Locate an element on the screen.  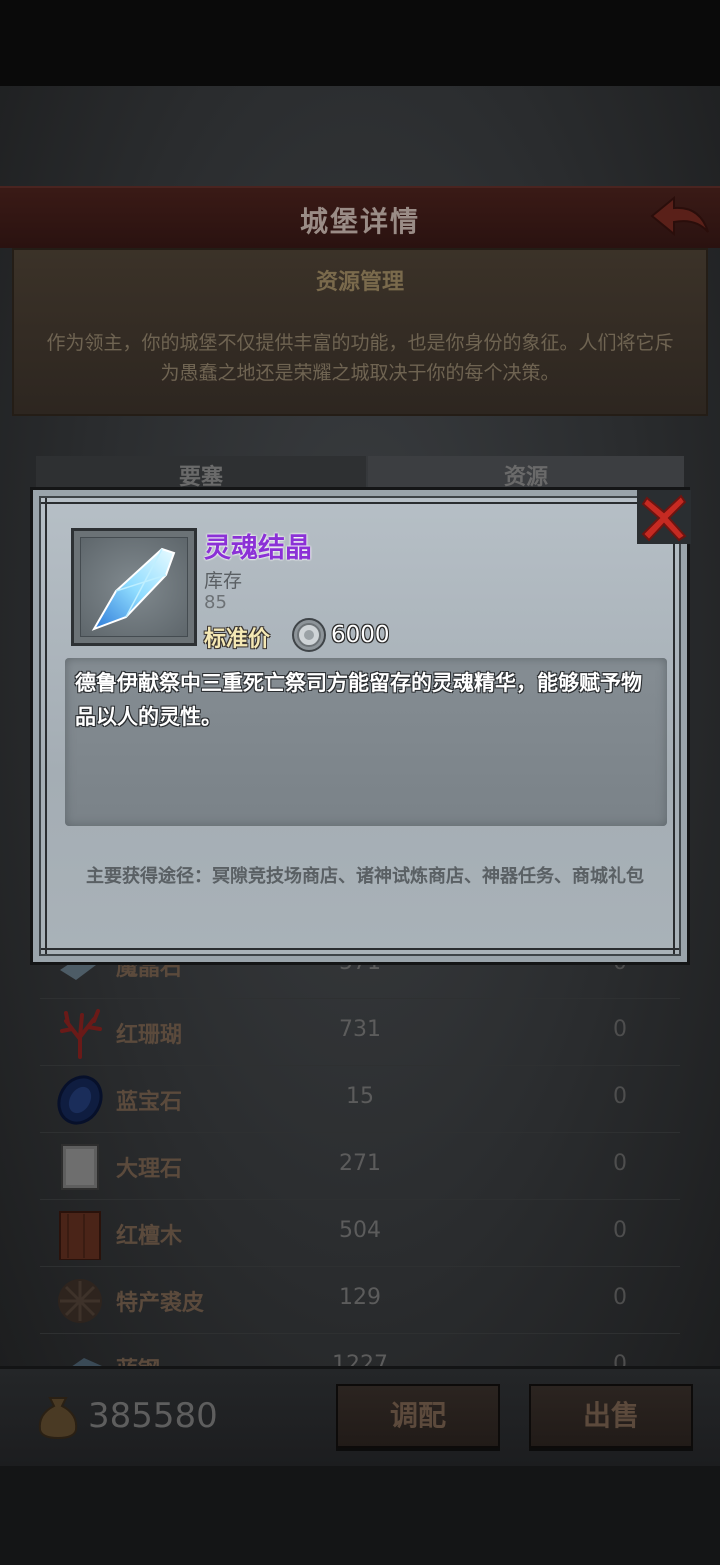
close-icon is located at coordinates (664, 517).